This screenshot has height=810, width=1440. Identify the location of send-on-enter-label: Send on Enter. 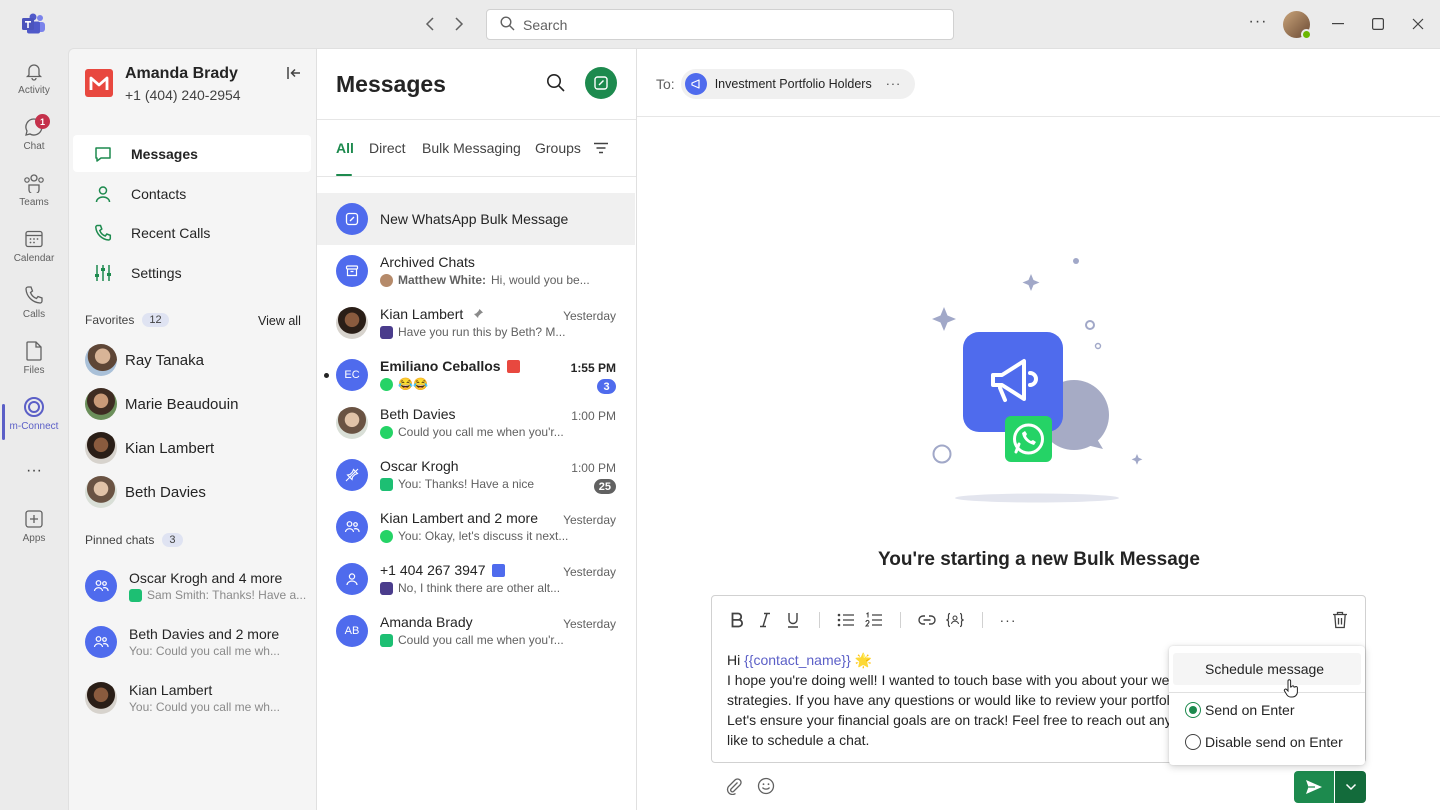
(1250, 710).